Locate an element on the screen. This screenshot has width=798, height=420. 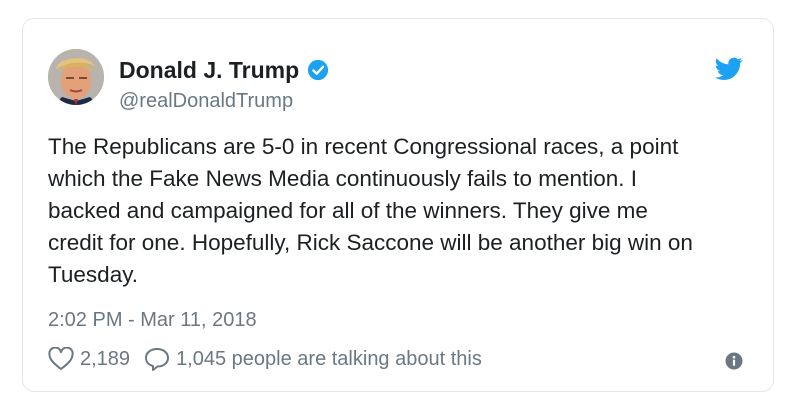
twitter-bird-icon is located at coordinates (729, 69).